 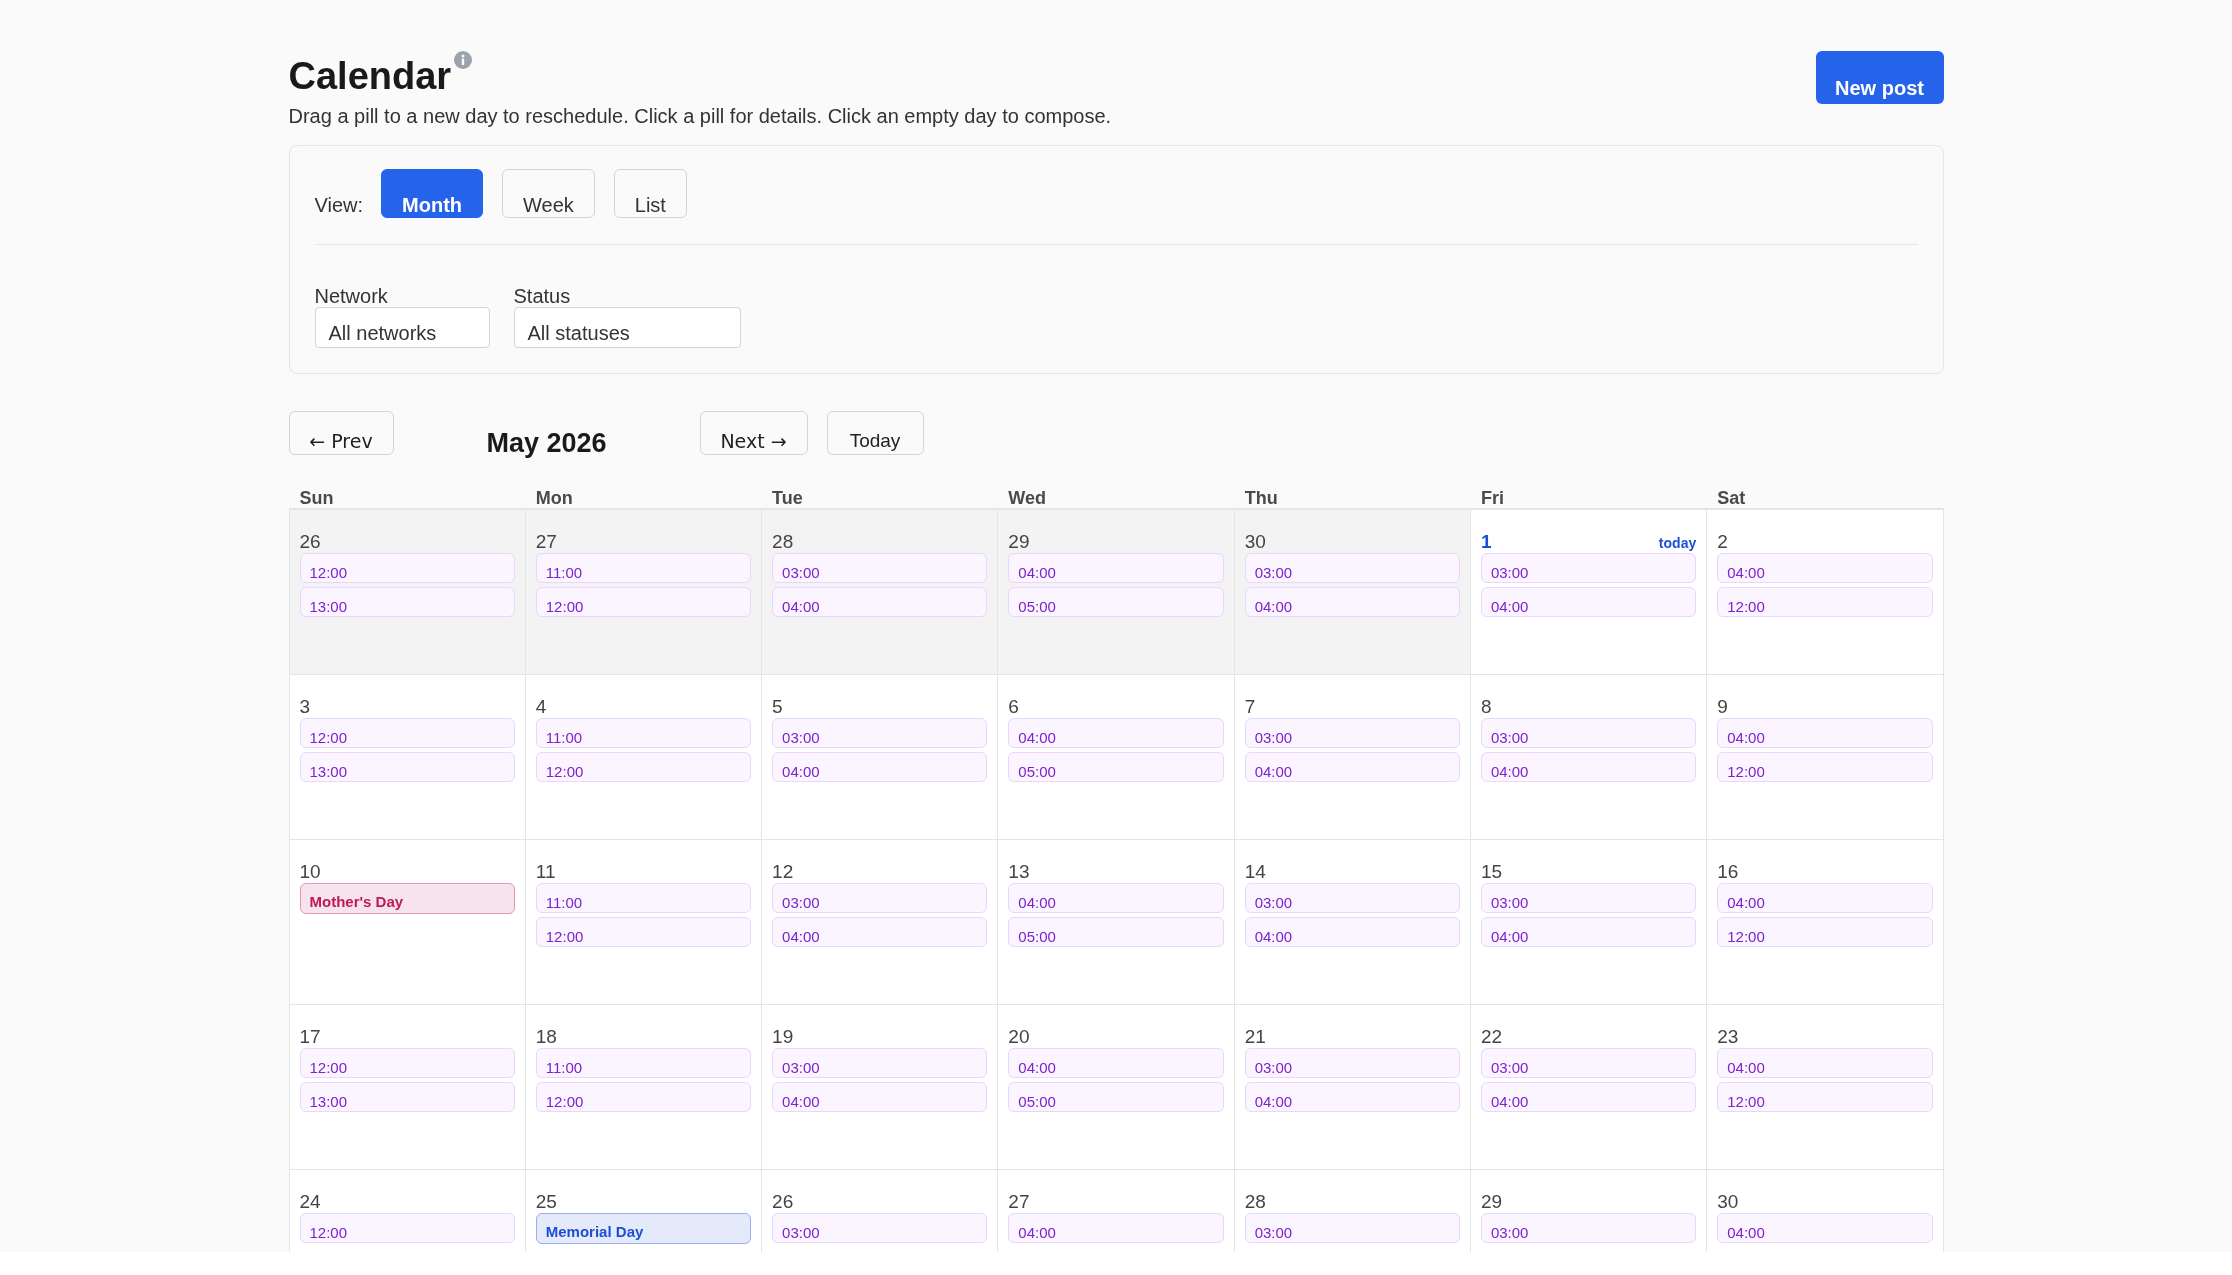 I want to click on day-cell: 28 03:00 04:00, so click(x=880, y=592).